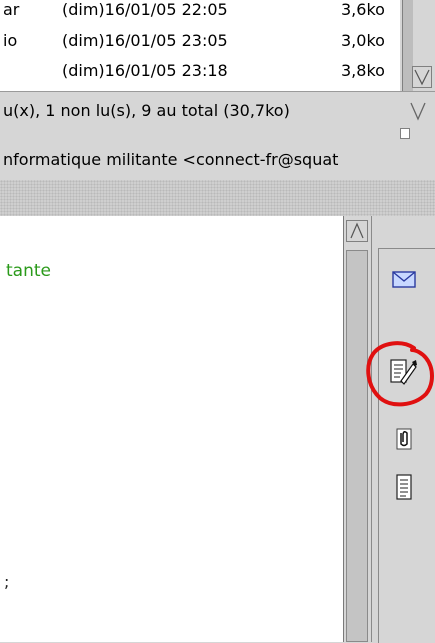 This screenshot has height=643, width=435. Describe the element at coordinates (363, 70) in the screenshot. I see `message-size: 3,8ko` at that location.